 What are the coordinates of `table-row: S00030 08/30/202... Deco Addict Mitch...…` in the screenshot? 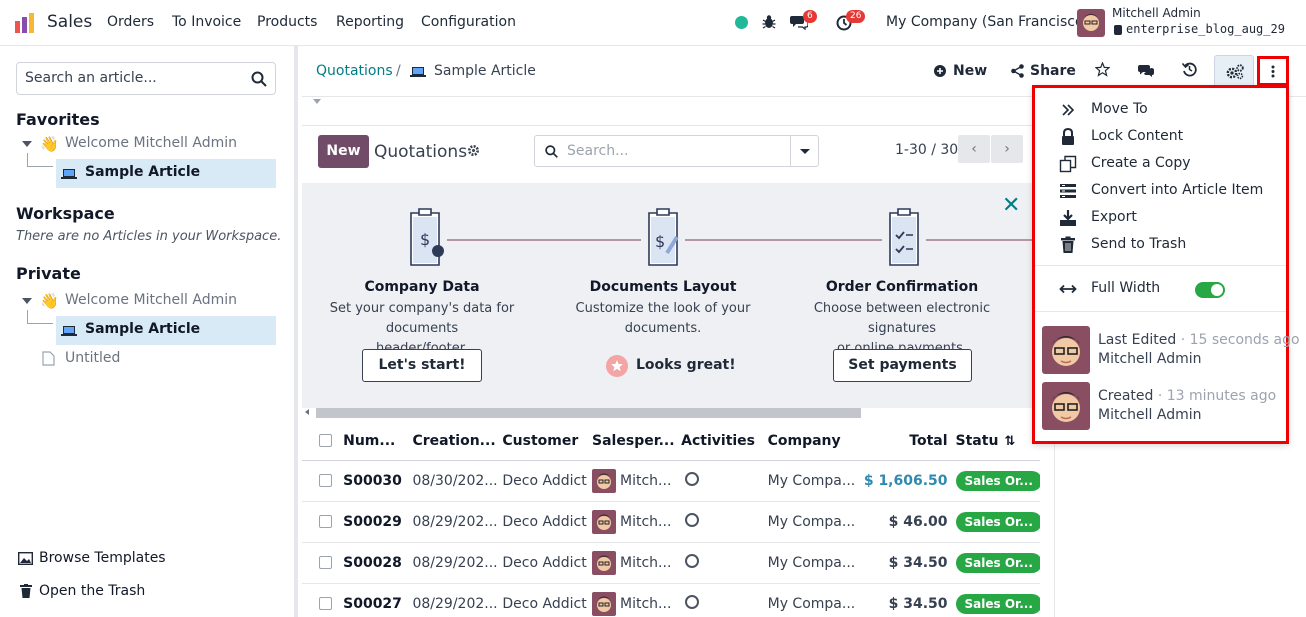 It's located at (671, 481).